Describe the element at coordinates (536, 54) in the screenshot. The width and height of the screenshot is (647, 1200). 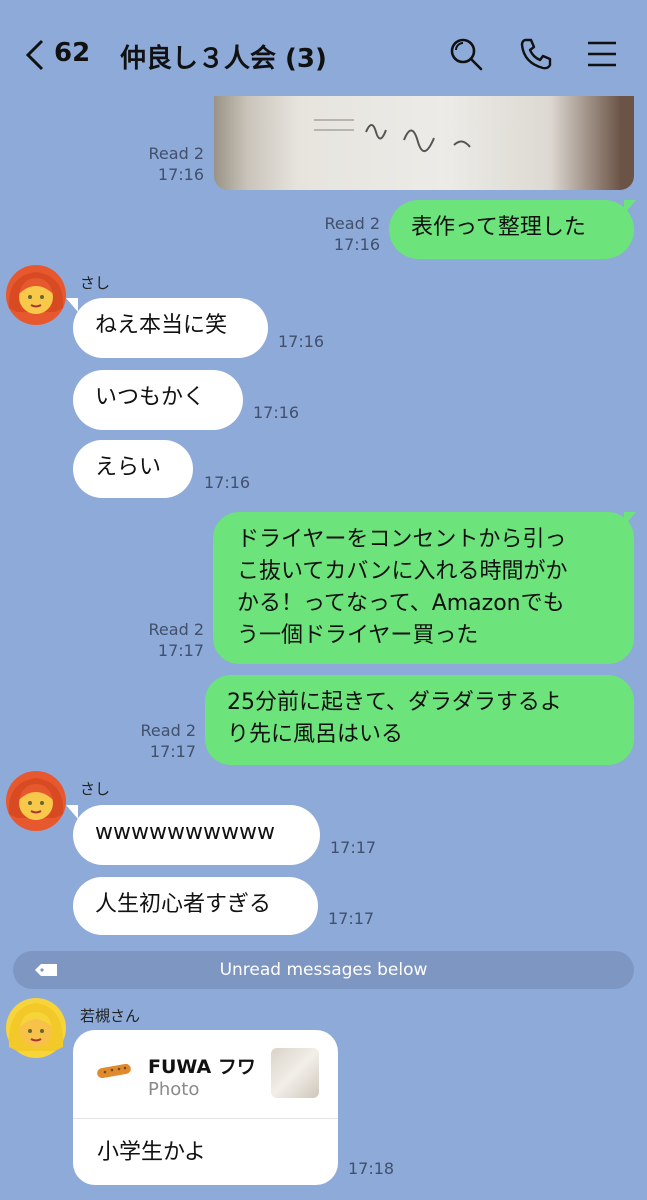
I see `phone-icon` at that location.